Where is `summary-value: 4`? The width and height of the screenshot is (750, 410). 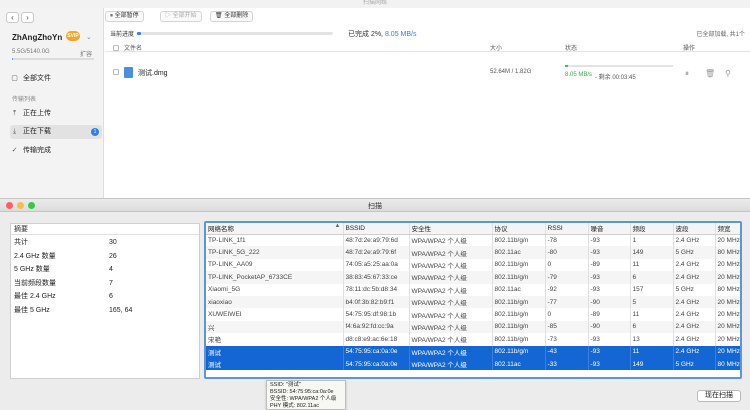
summary-value: 4 is located at coordinates (111, 269).